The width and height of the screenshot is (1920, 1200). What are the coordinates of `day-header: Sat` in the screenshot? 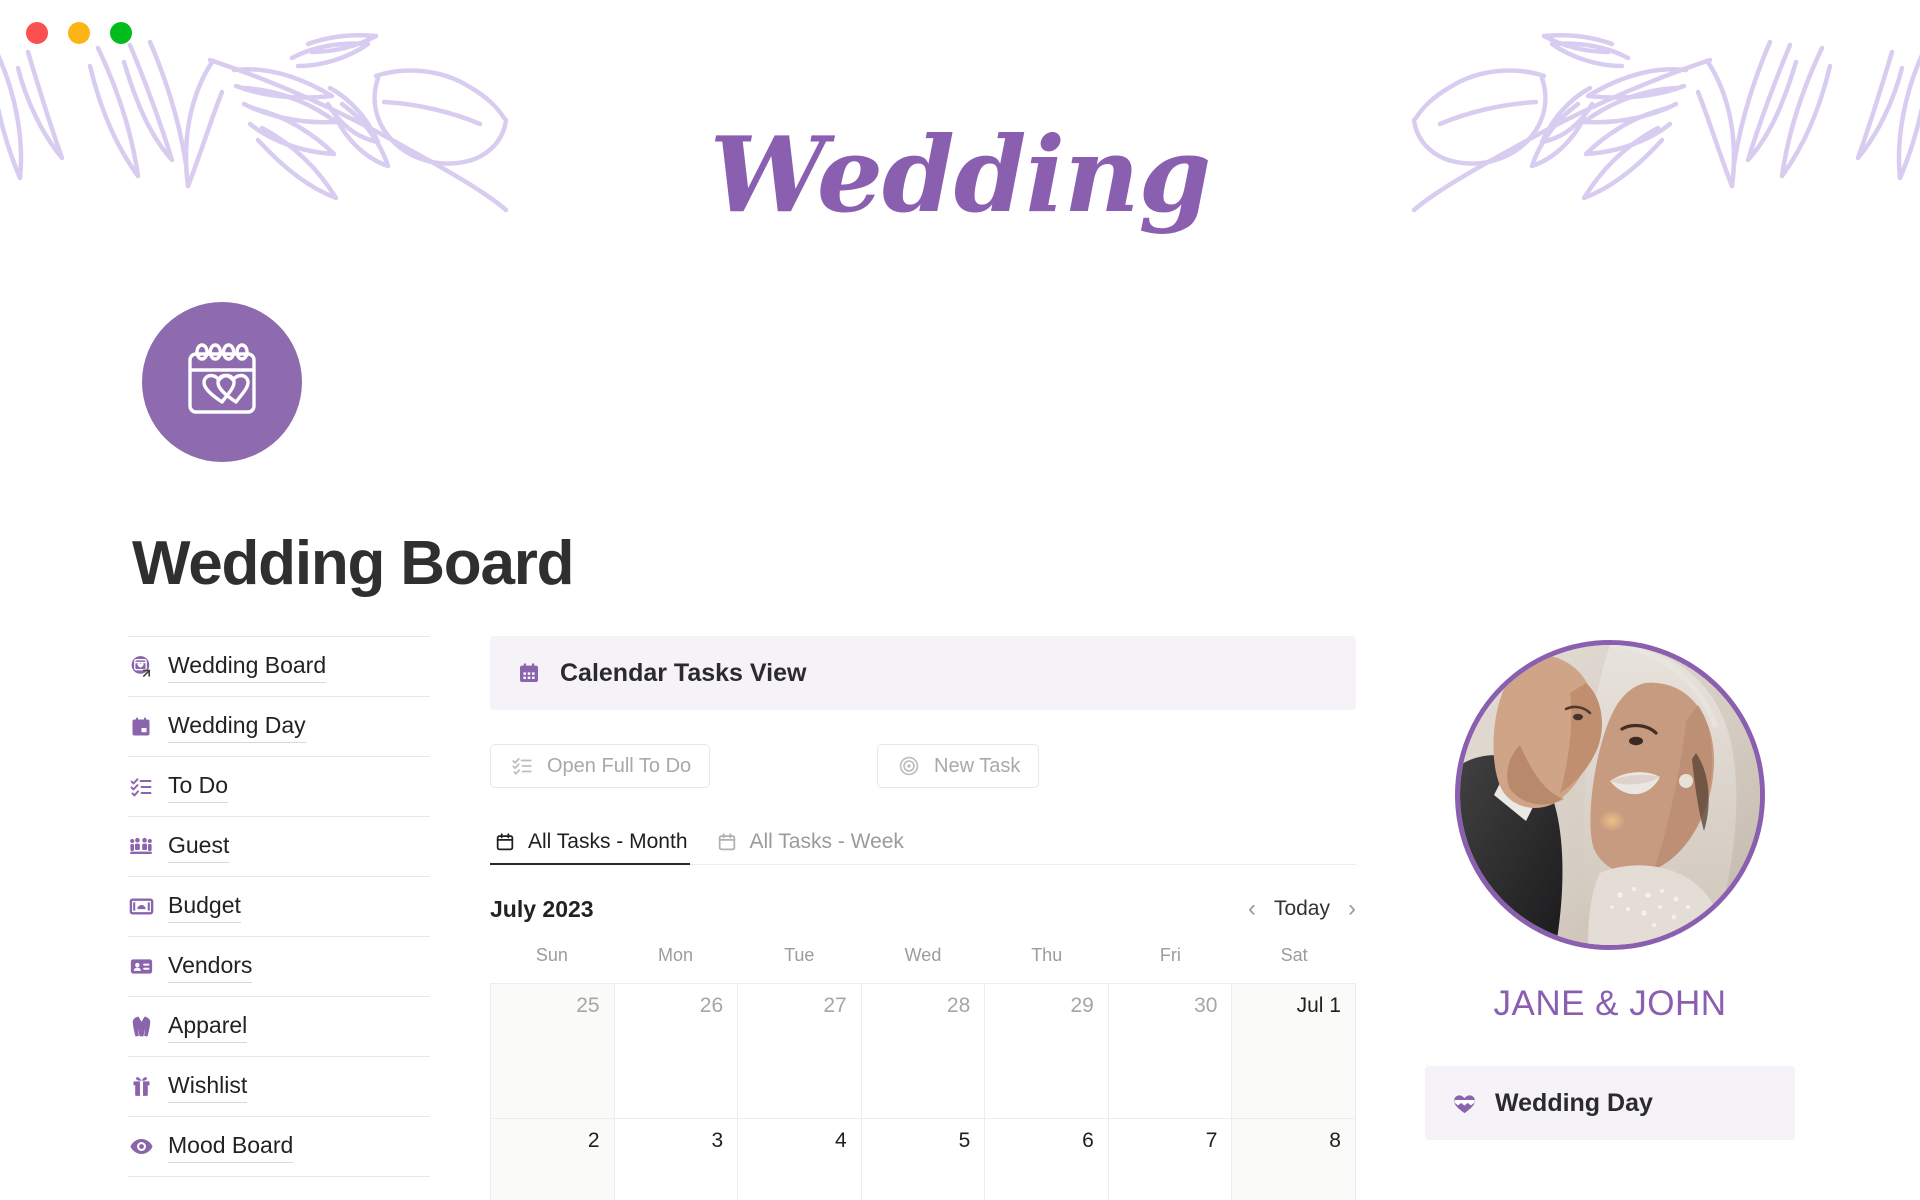 It's located at (1294, 955).